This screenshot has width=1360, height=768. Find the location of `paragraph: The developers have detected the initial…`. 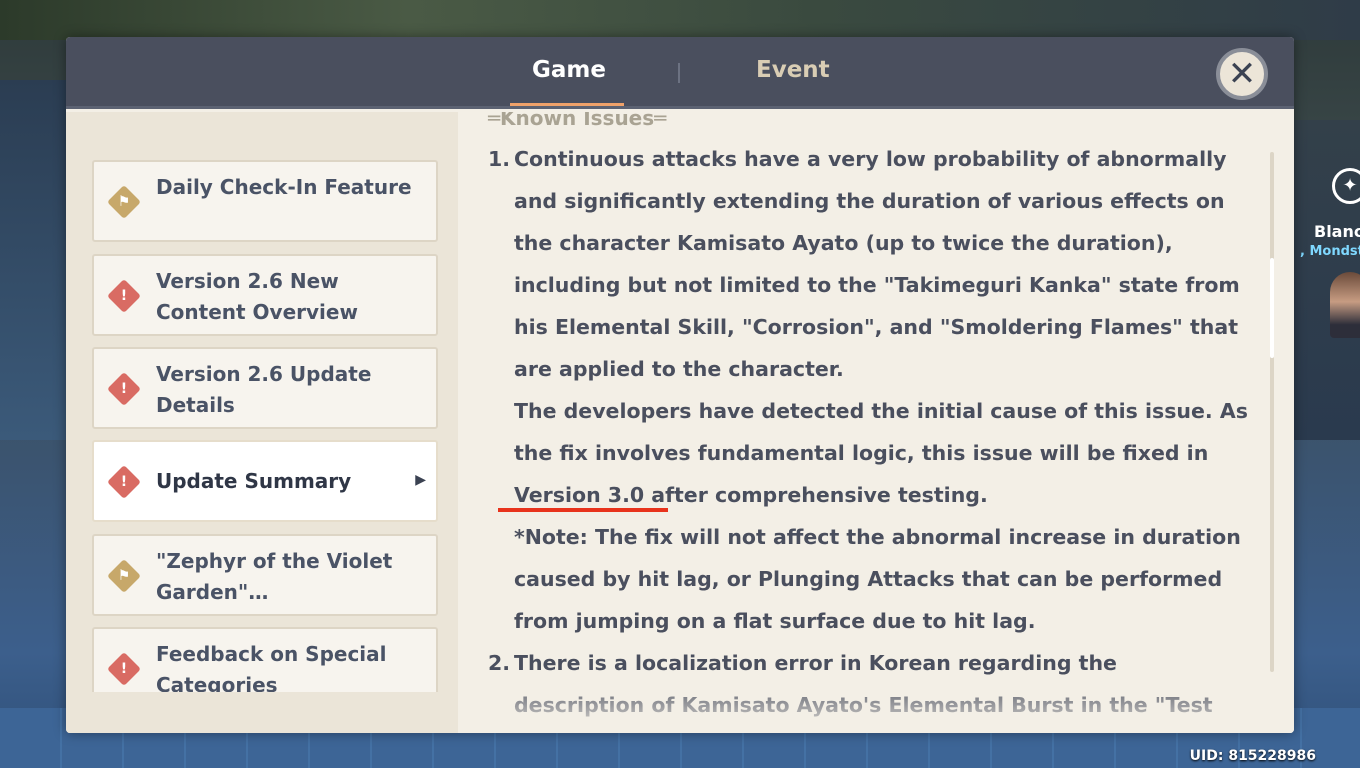

paragraph: The developers have detected the initial… is located at coordinates (881, 453).